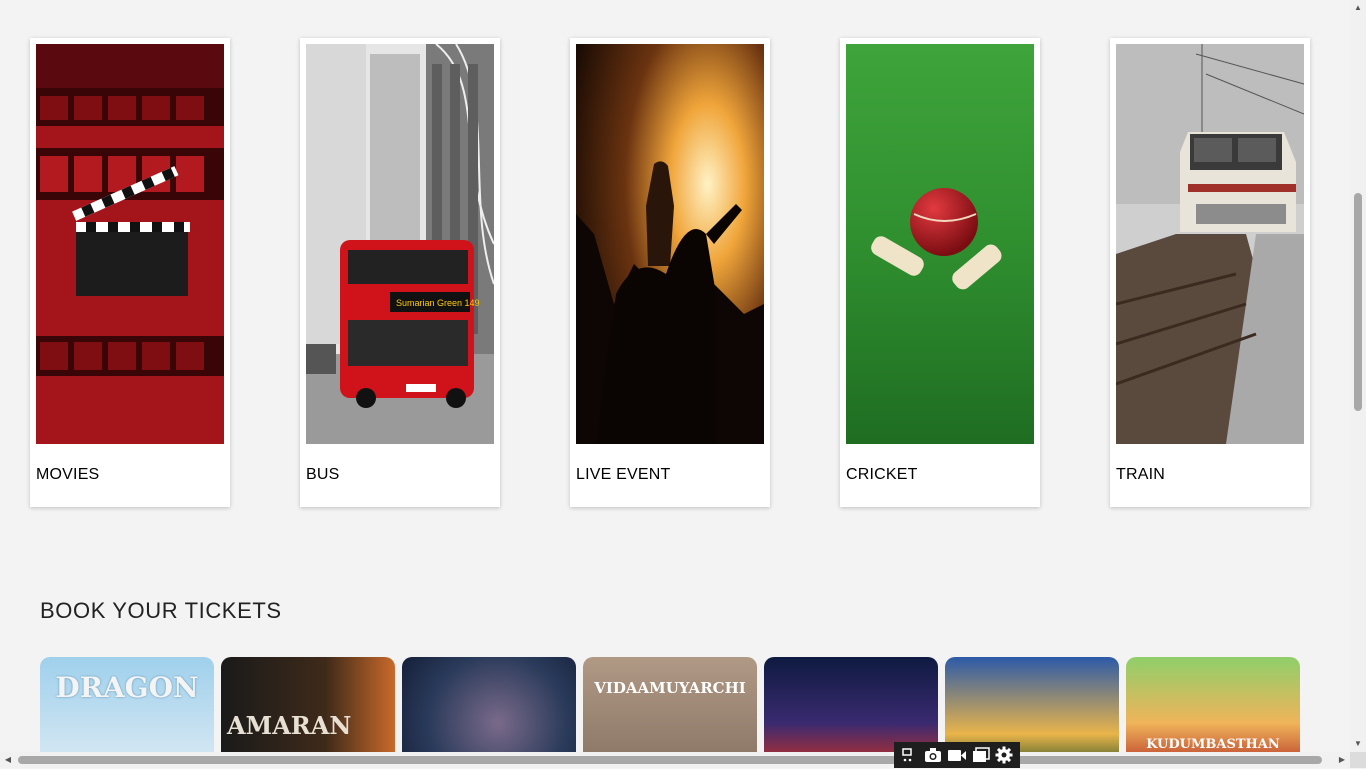 This screenshot has width=1366, height=769. I want to click on poster-title: KUDUMBASTHAN, so click(1213, 744).